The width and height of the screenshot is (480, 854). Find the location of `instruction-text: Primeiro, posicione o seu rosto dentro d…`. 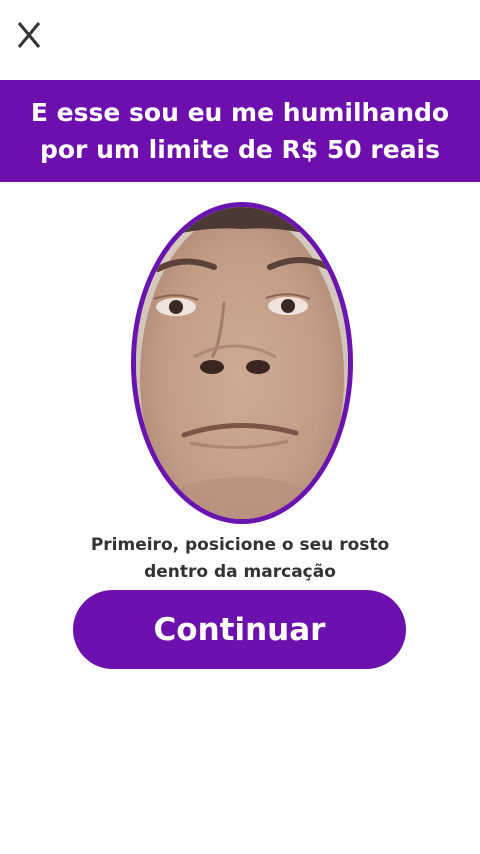

instruction-text: Primeiro, posicione o seu rosto dentro d… is located at coordinates (240, 558).